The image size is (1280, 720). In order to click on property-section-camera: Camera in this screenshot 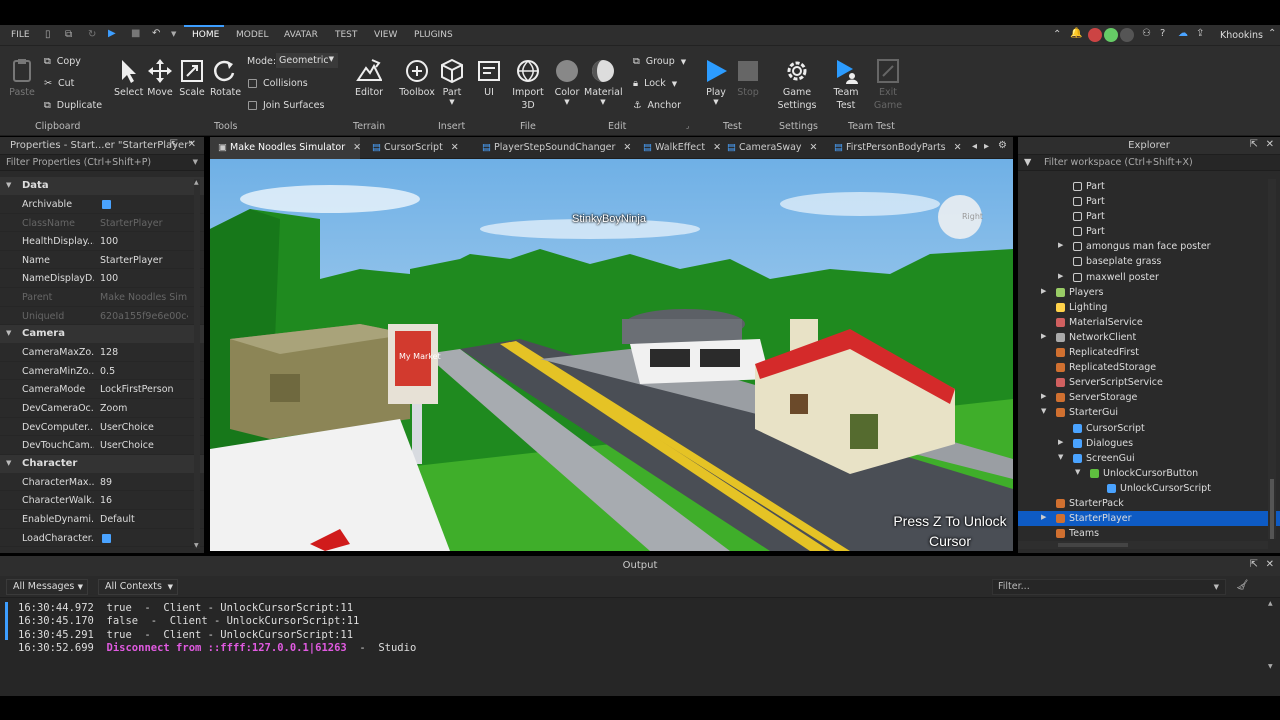, I will do `click(102, 334)`.